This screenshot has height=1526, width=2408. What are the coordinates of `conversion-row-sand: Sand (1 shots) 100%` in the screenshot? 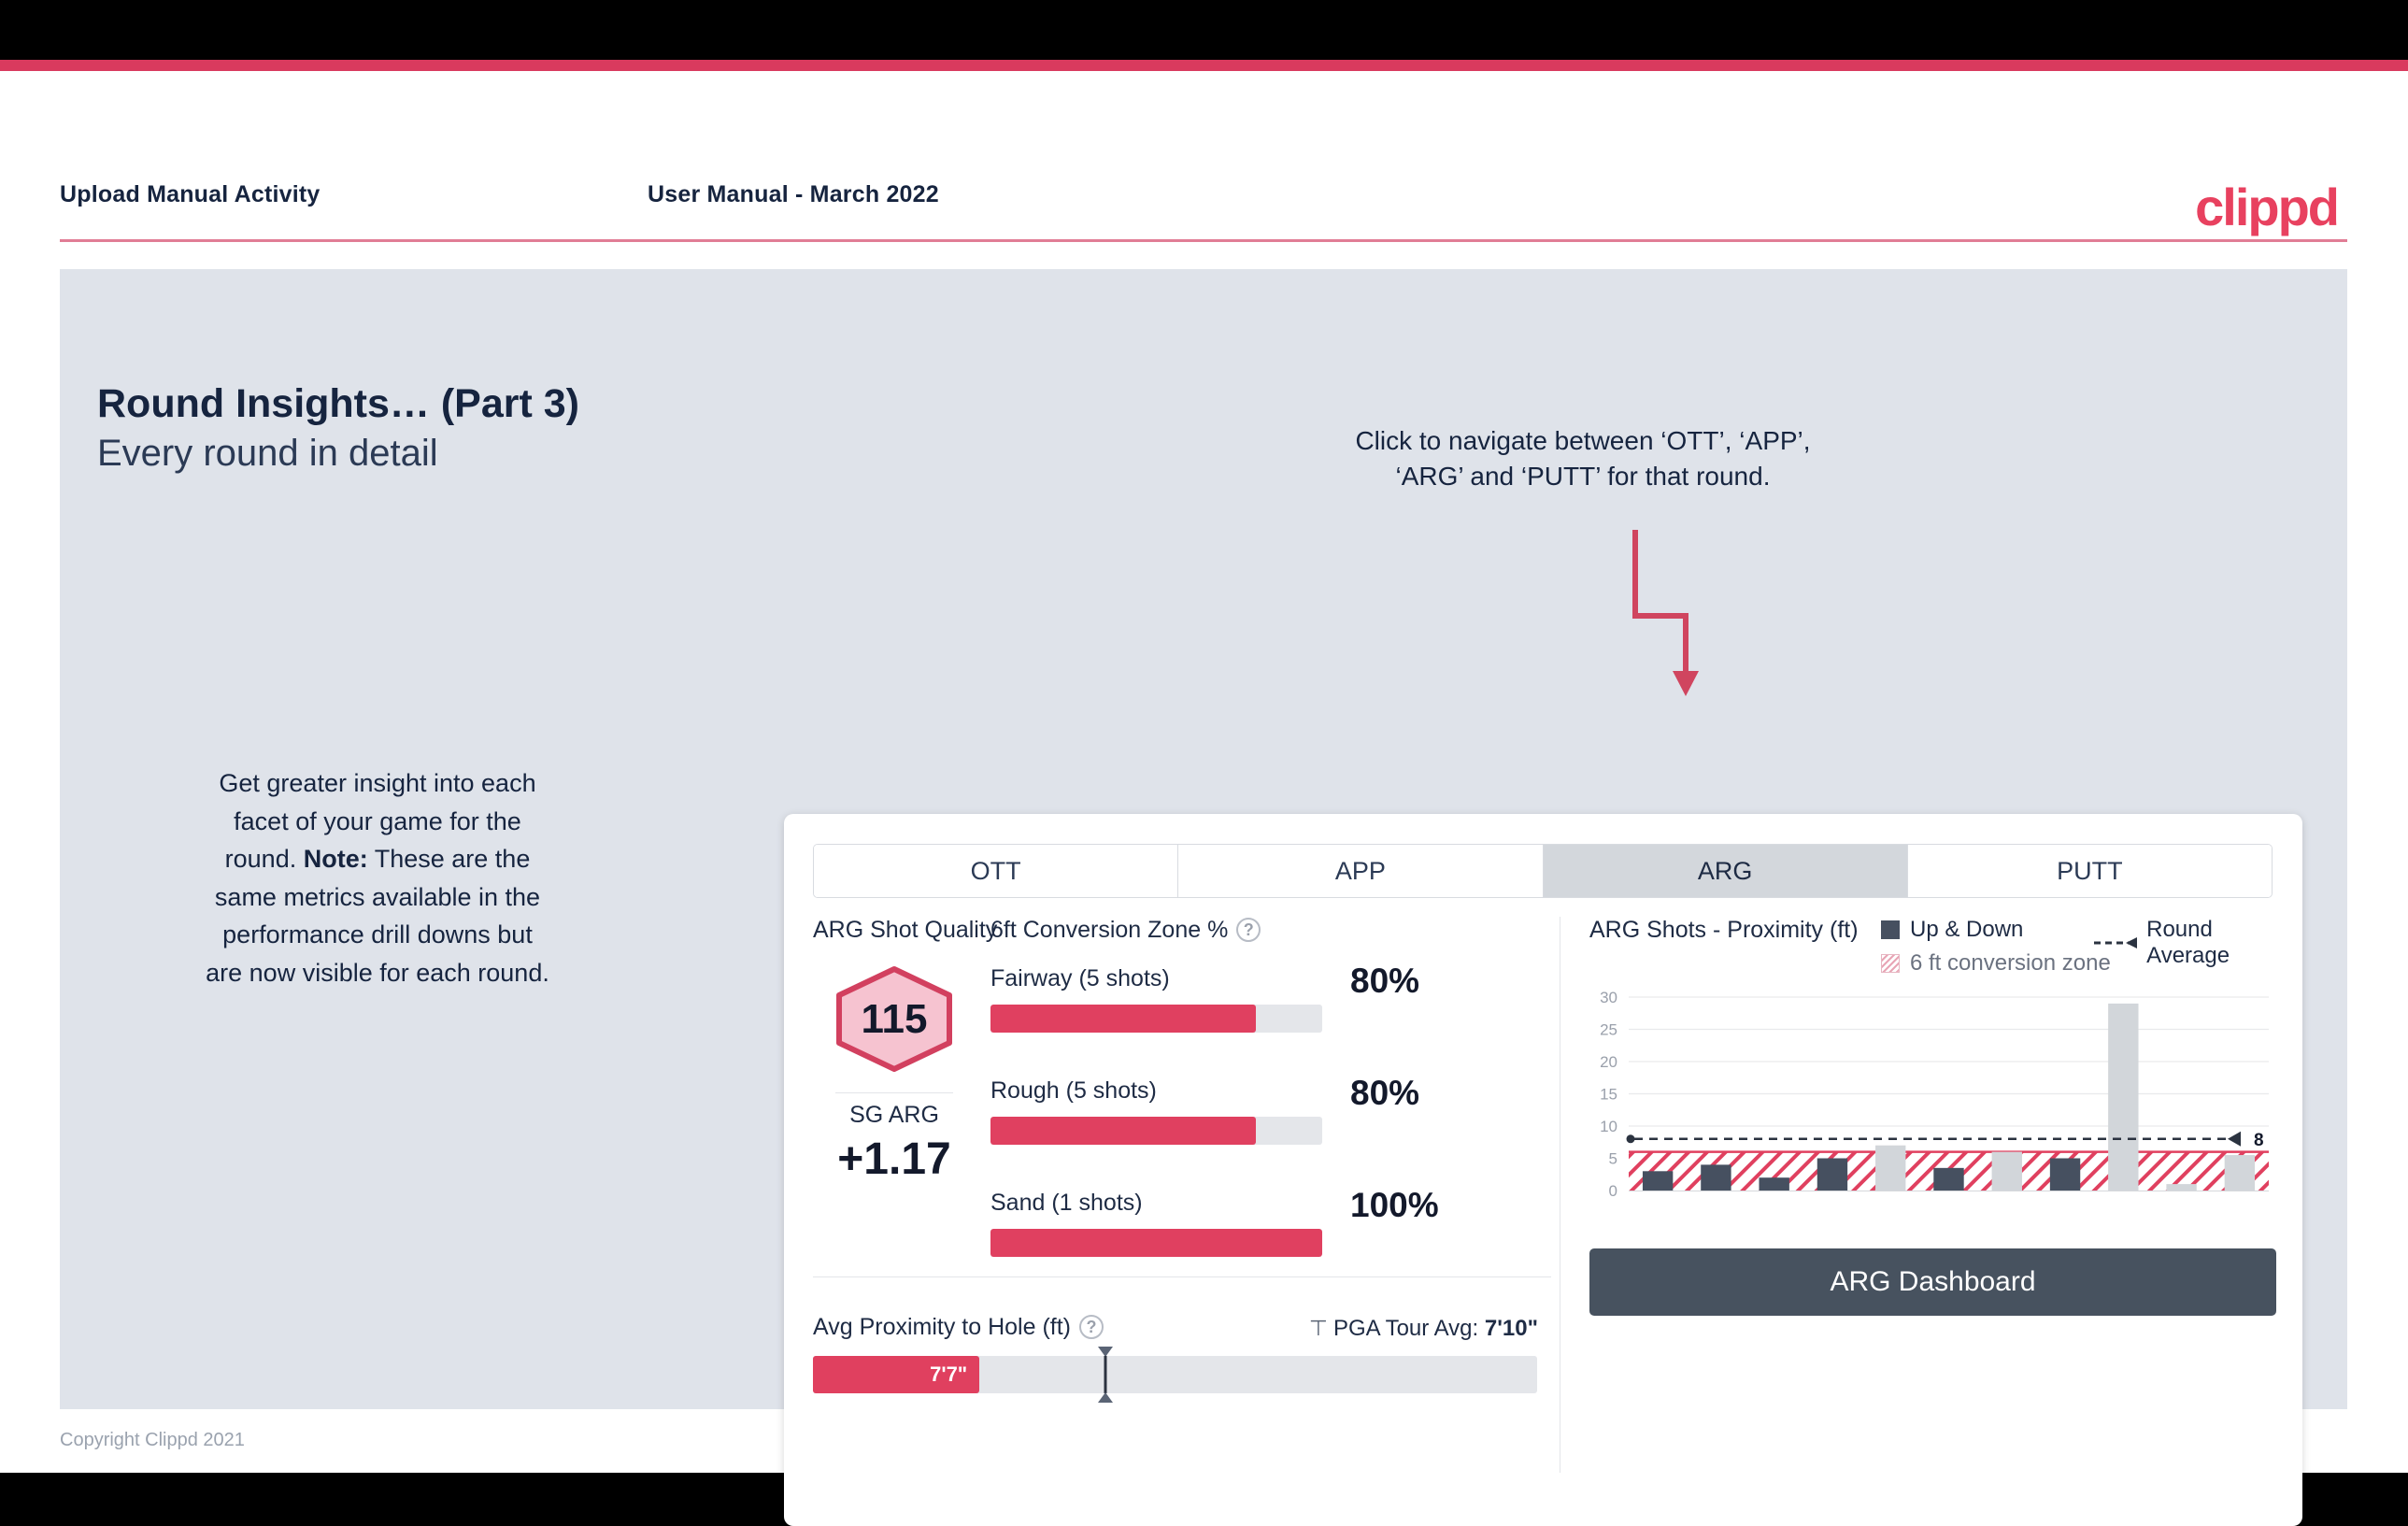 It's located at (1214, 1221).